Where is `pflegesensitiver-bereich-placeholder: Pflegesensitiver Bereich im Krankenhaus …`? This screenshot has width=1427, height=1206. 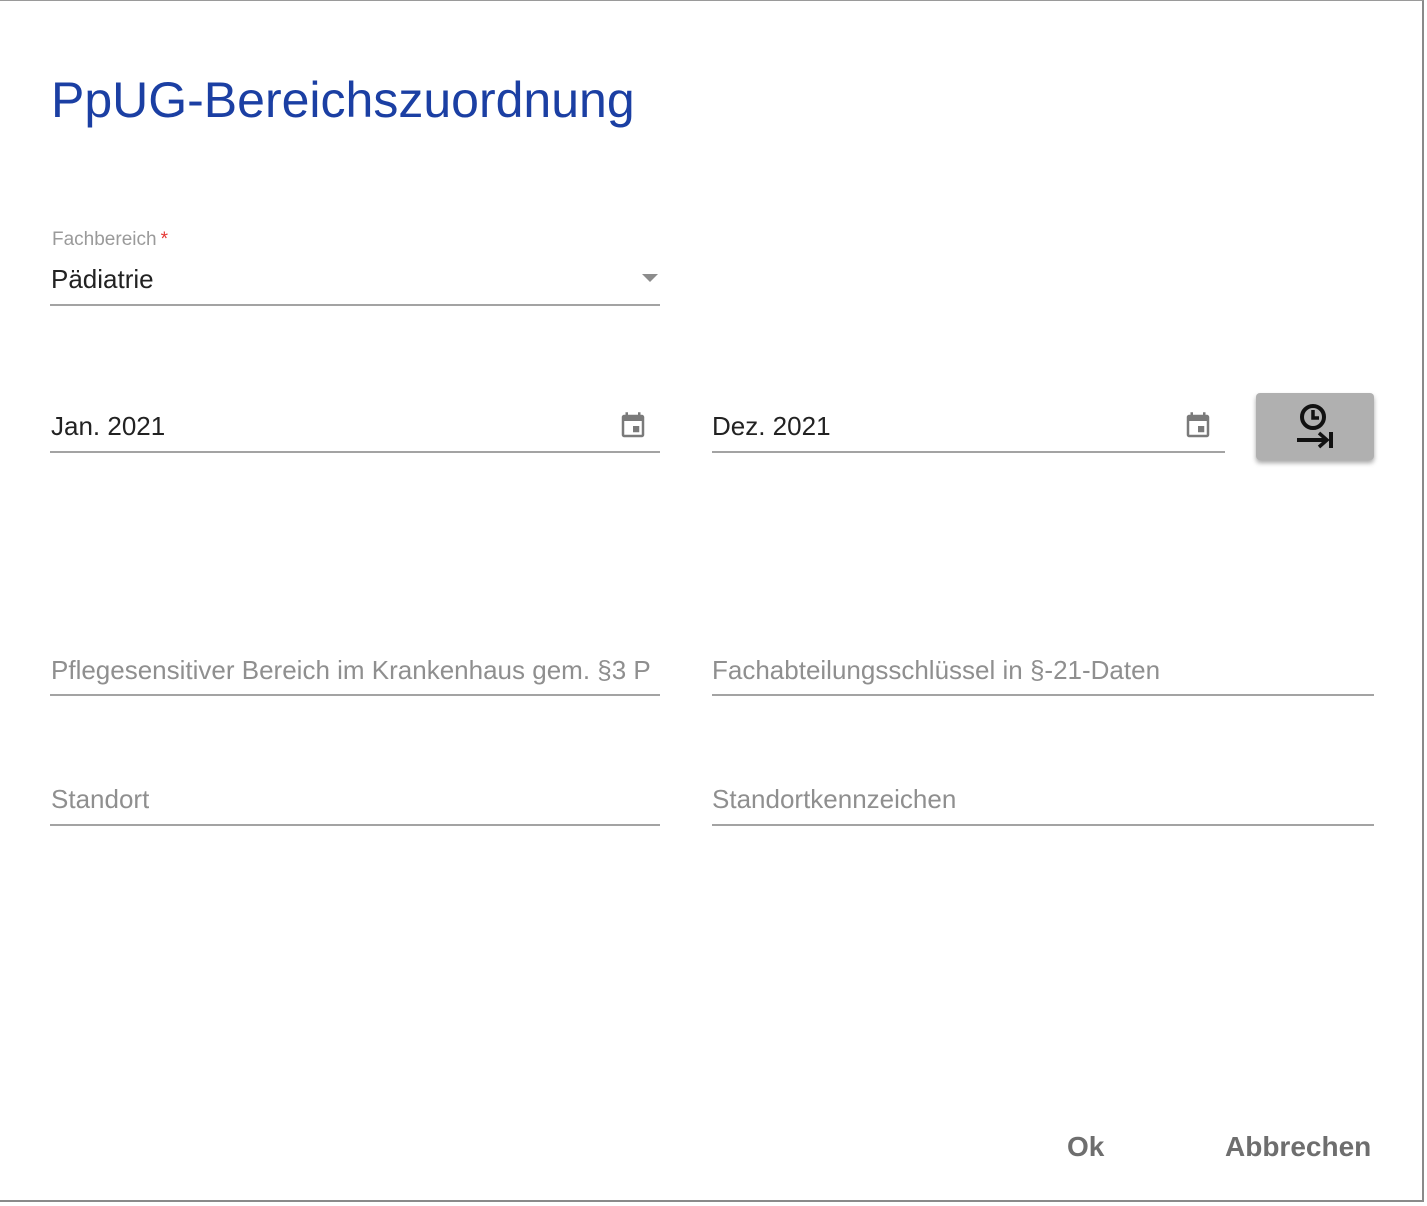 pflegesensitiver-bereich-placeholder: Pflegesensitiver Bereich im Krankenhaus … is located at coordinates (351, 670).